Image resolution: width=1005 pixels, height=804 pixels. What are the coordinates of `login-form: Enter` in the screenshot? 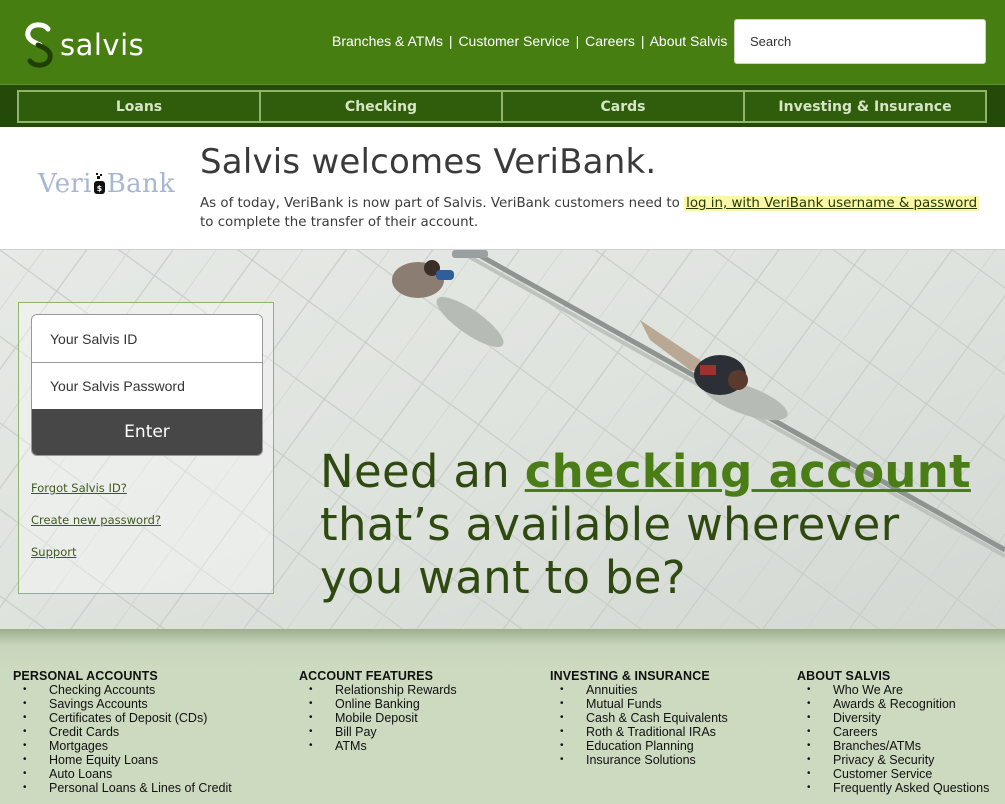 It's located at (147, 385).